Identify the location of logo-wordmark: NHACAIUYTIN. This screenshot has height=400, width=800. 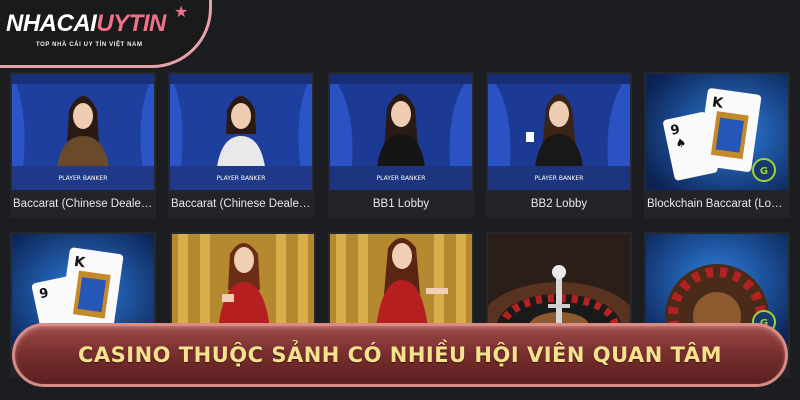
(86, 23).